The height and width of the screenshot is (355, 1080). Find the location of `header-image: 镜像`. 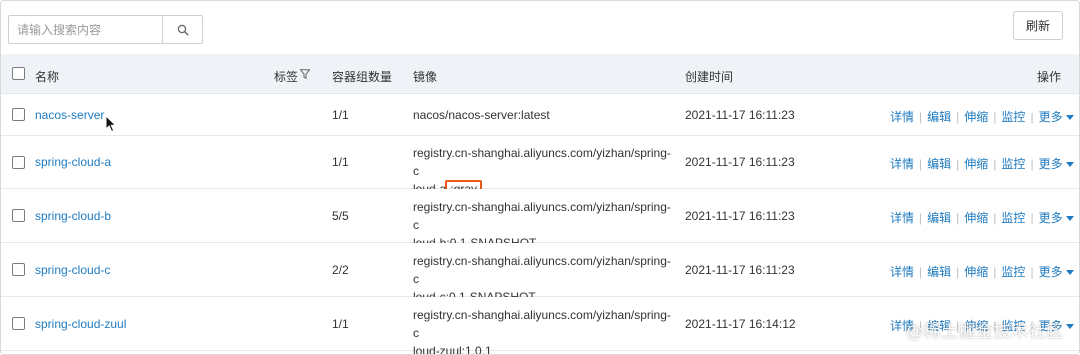

header-image: 镜像 is located at coordinates (425, 77).